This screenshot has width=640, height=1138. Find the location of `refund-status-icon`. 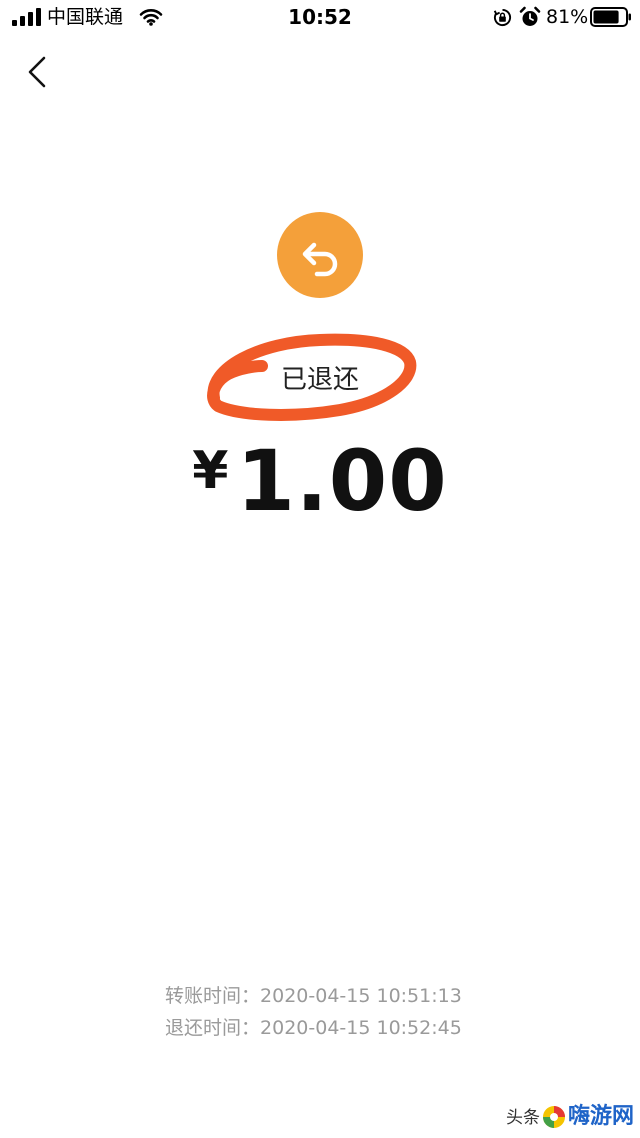

refund-status-icon is located at coordinates (320, 255).